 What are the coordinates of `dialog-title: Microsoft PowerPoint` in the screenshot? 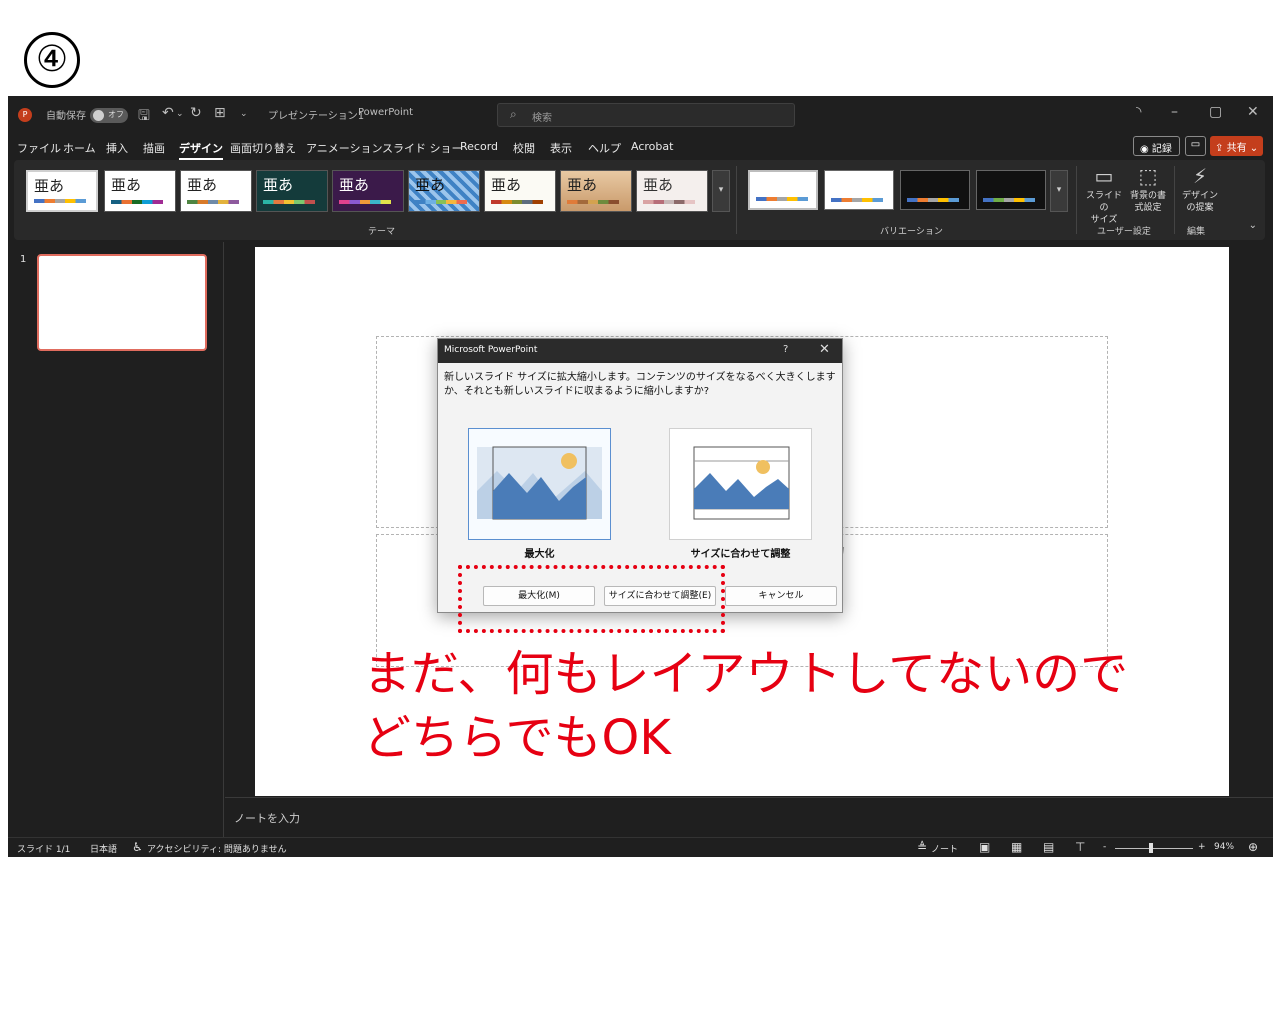 It's located at (491, 350).